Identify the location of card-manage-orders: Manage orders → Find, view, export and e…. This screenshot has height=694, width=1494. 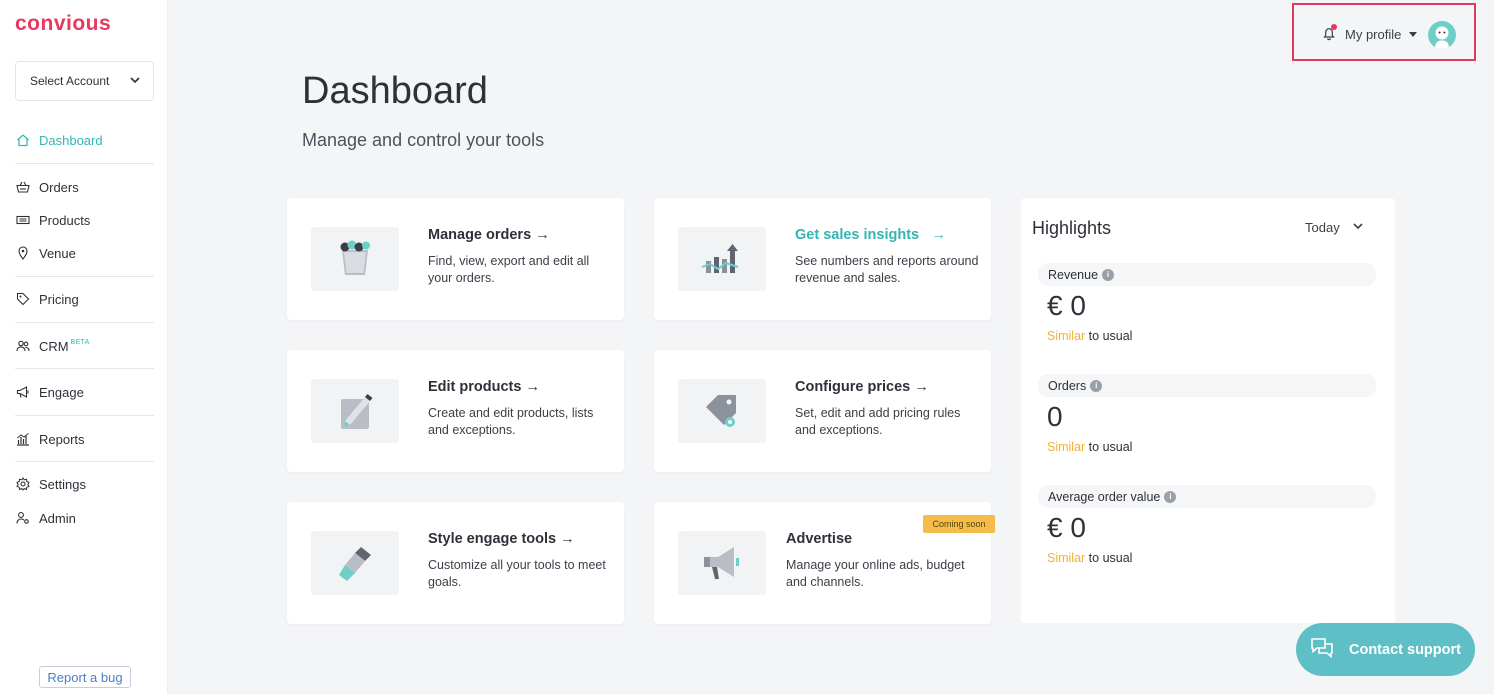
(455, 259).